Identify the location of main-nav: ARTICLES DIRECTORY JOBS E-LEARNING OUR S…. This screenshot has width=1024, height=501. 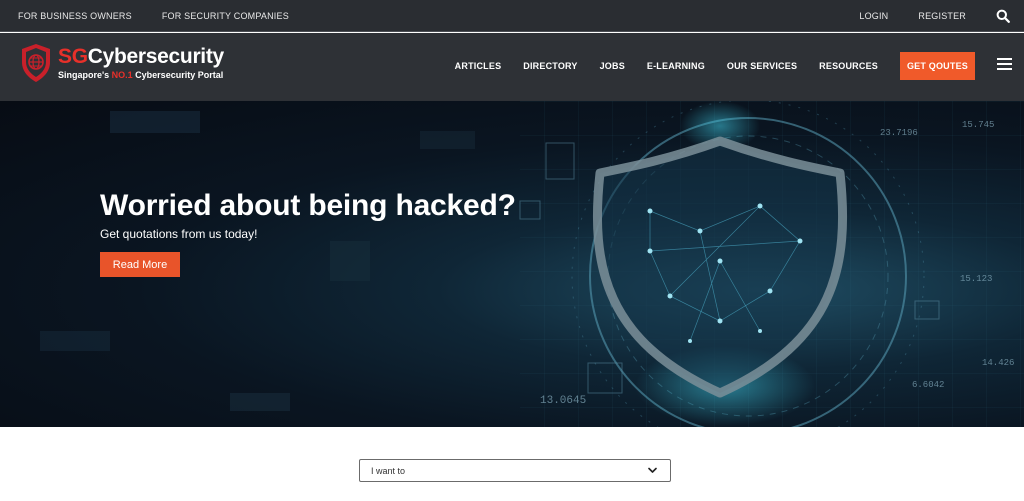
(704, 66).